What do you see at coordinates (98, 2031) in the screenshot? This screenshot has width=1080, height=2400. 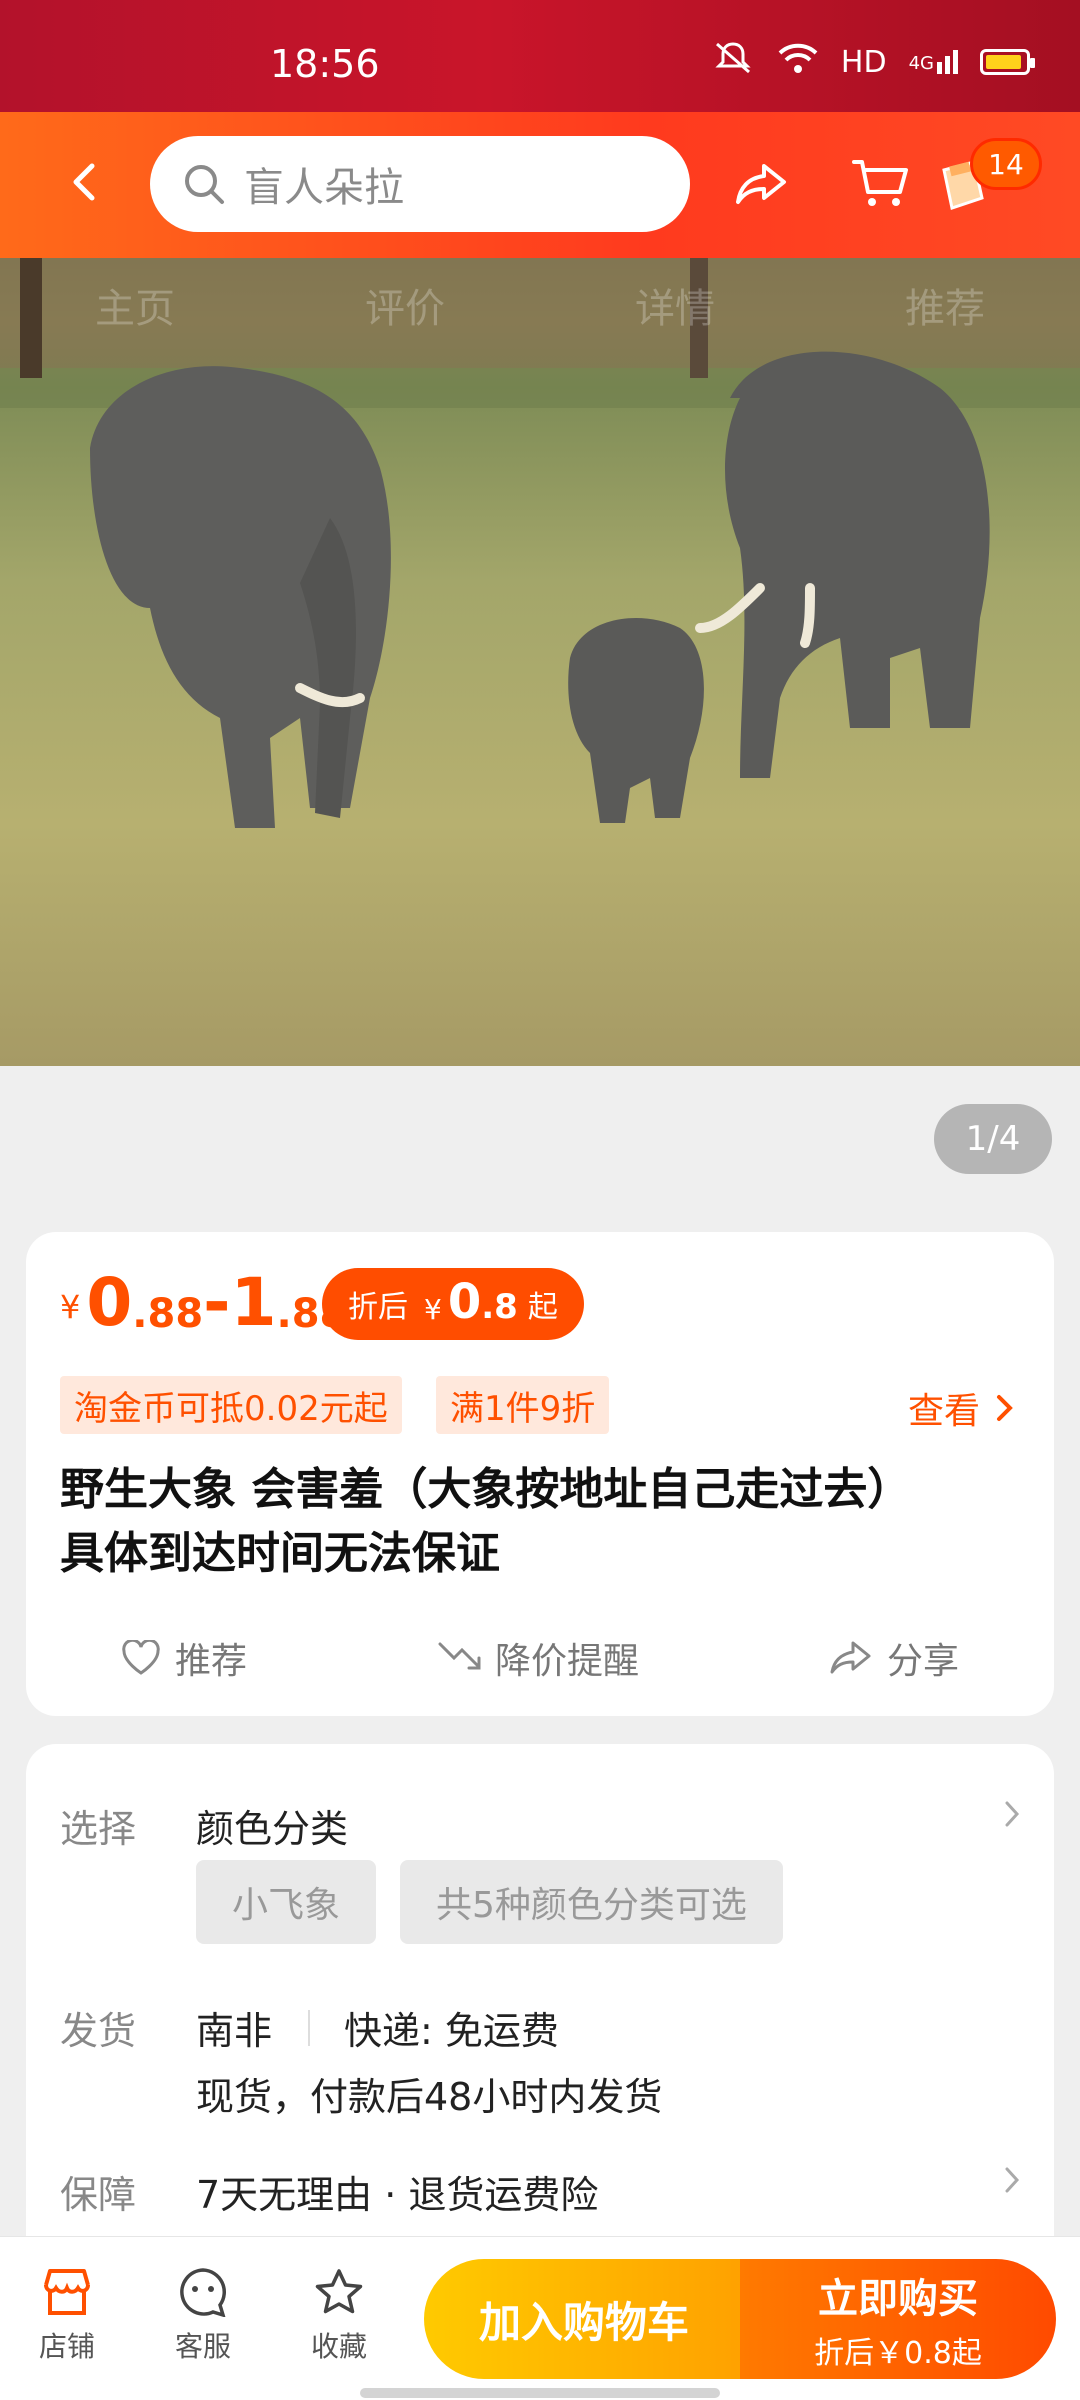 I see `ship-label: 发货` at bounding box center [98, 2031].